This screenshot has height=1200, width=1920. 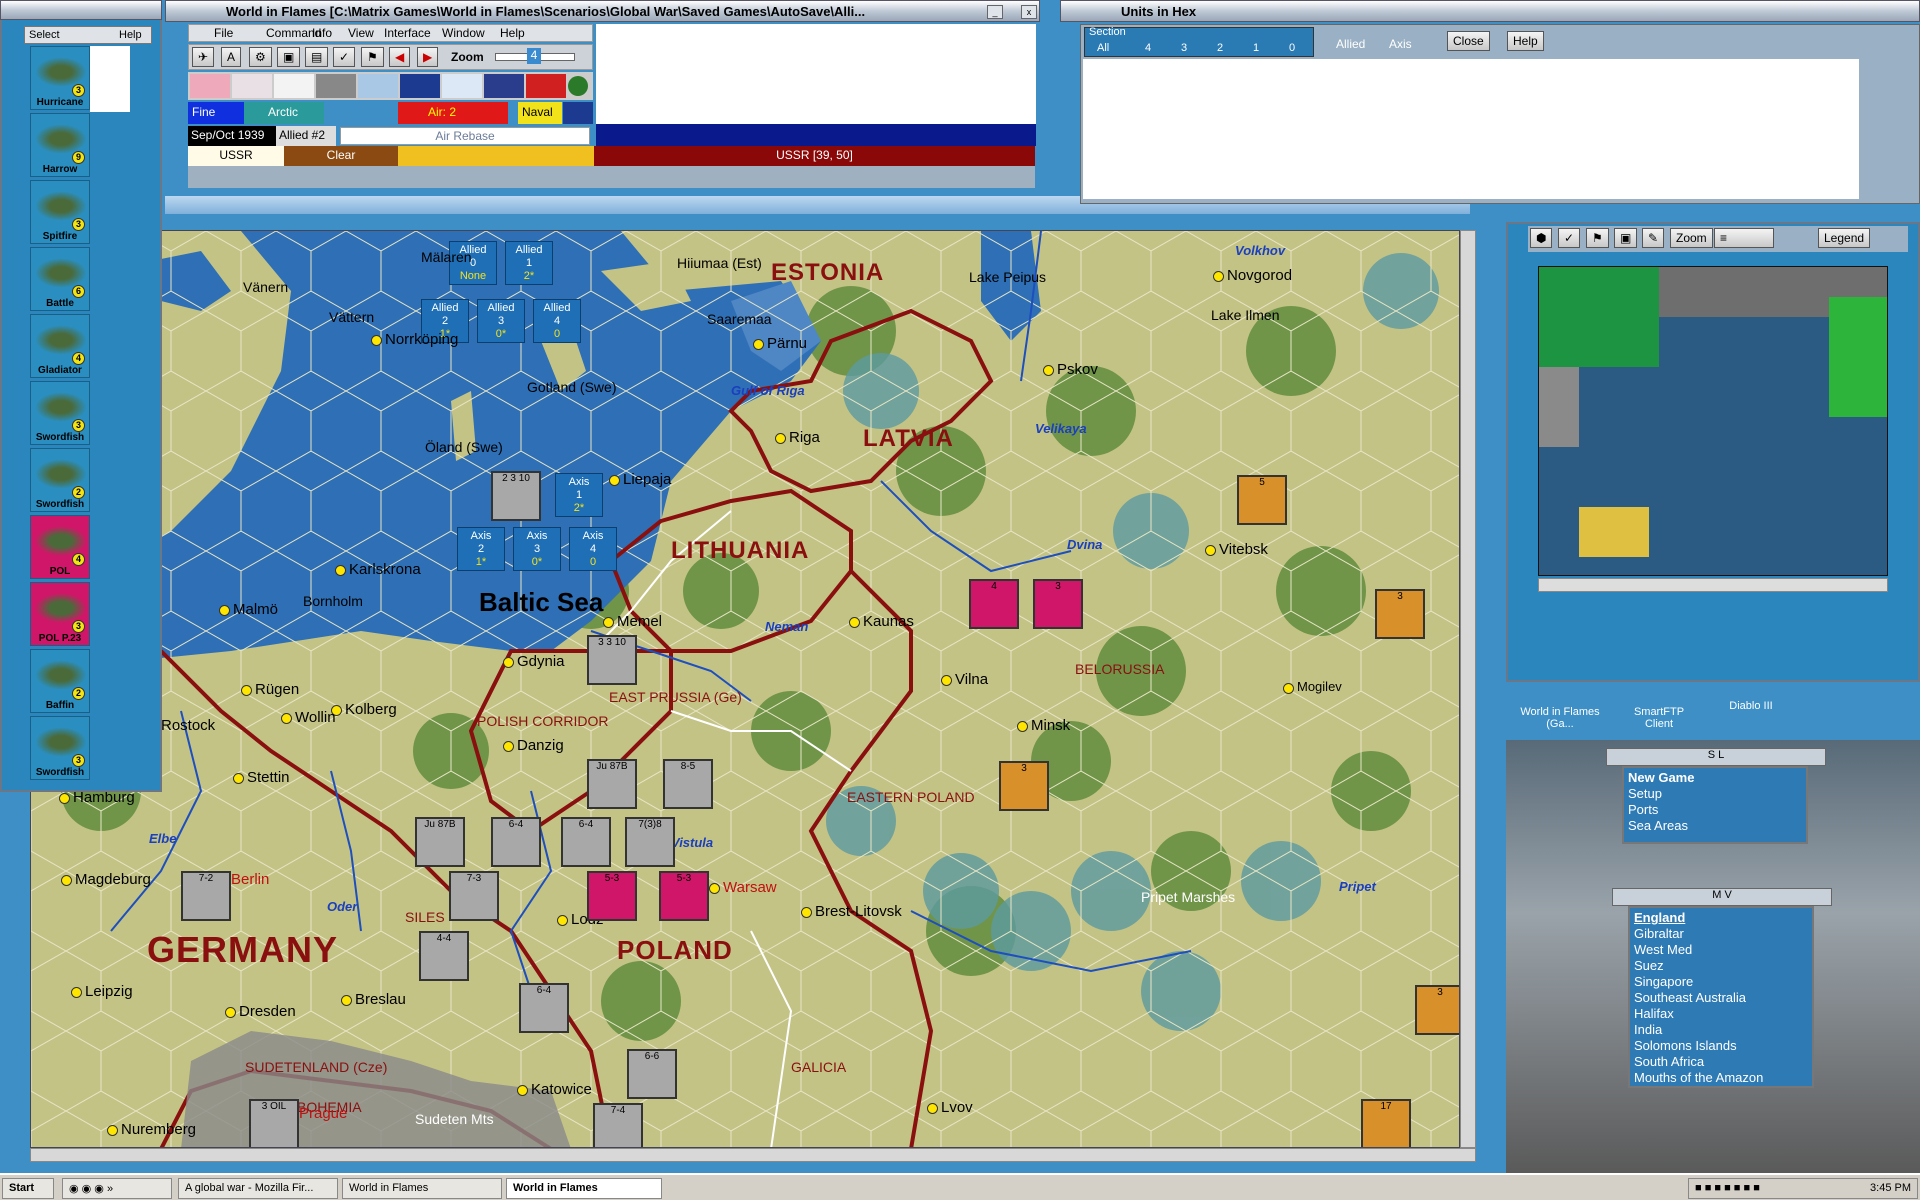 I want to click on option-2: 2, so click(x=1220, y=48).